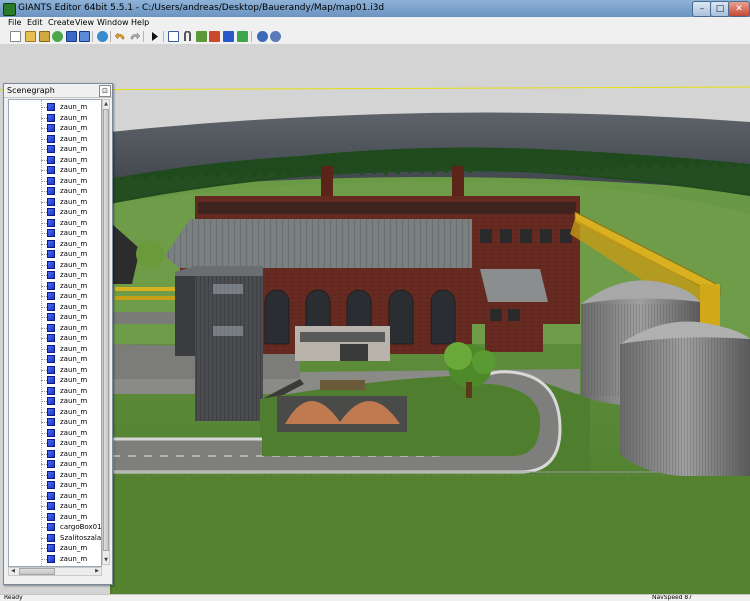 This screenshot has height=601, width=750. I want to click on snap-icon, so click(275, 36).